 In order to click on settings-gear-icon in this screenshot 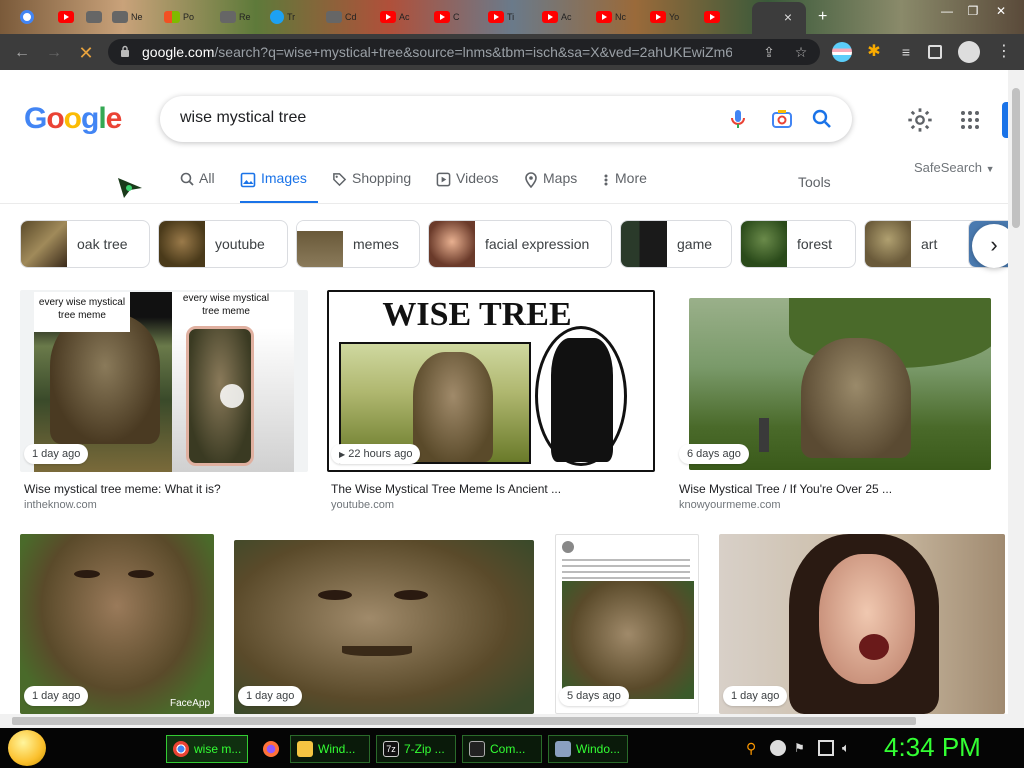, I will do `click(920, 120)`.